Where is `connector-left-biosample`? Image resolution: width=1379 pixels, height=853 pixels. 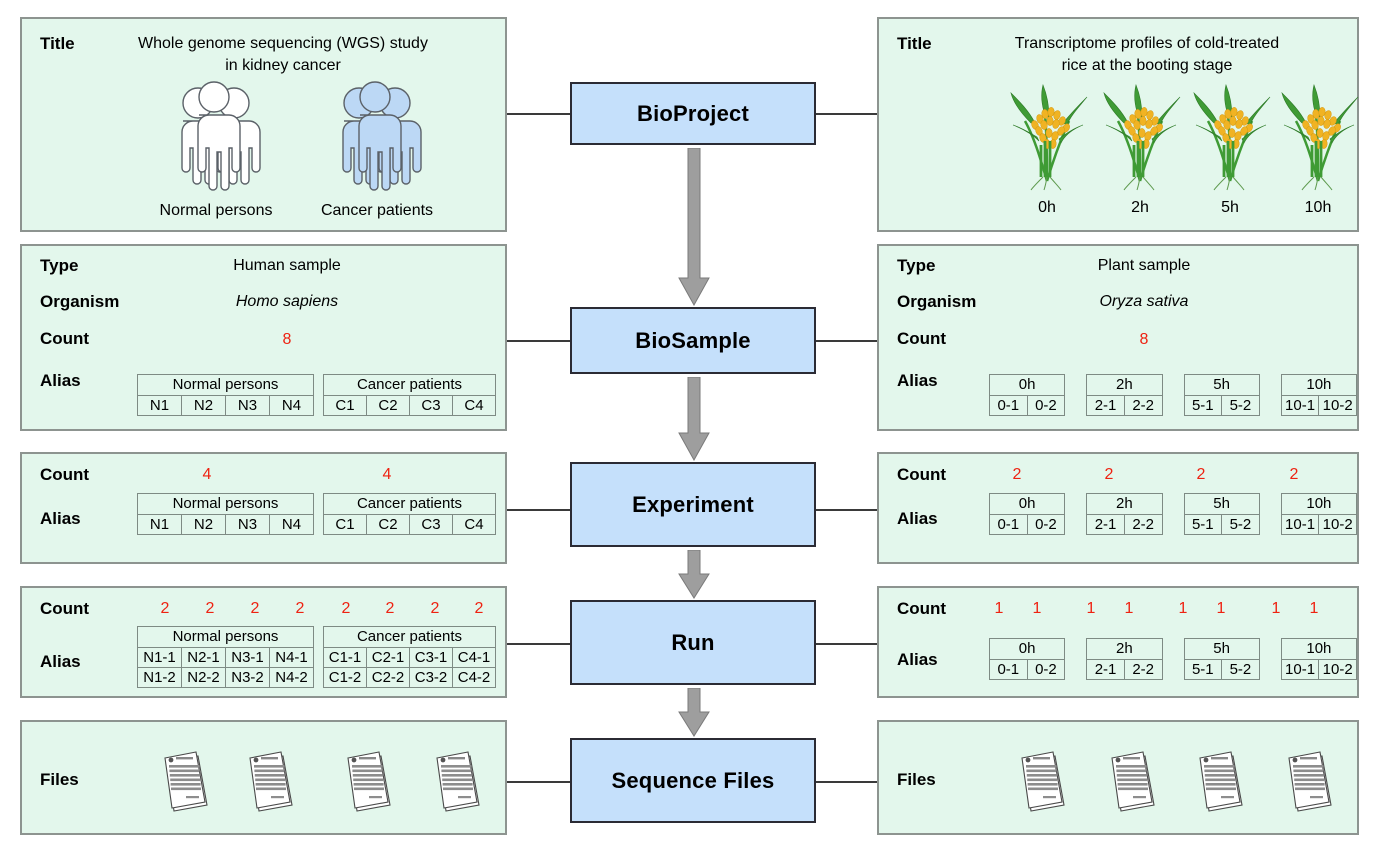 connector-left-biosample is located at coordinates (539, 341).